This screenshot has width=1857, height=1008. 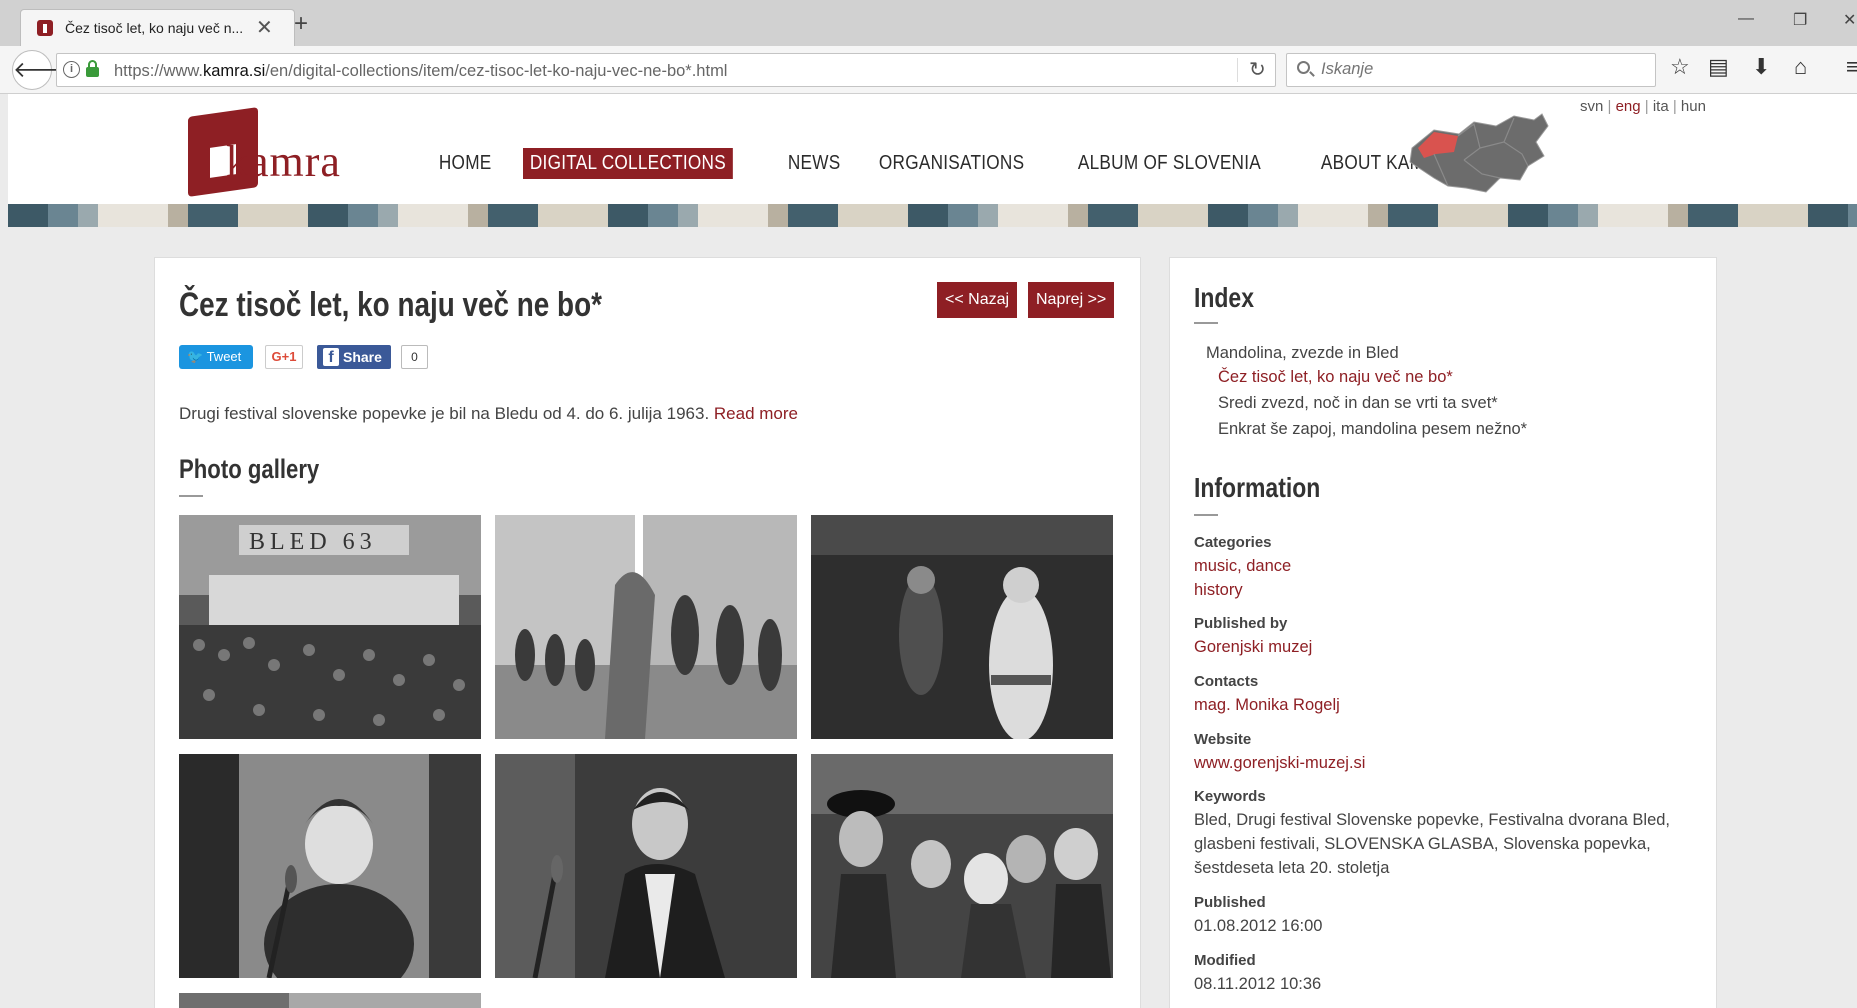 What do you see at coordinates (284, 357) in the screenshot?
I see `google-plus-button: G+1` at bounding box center [284, 357].